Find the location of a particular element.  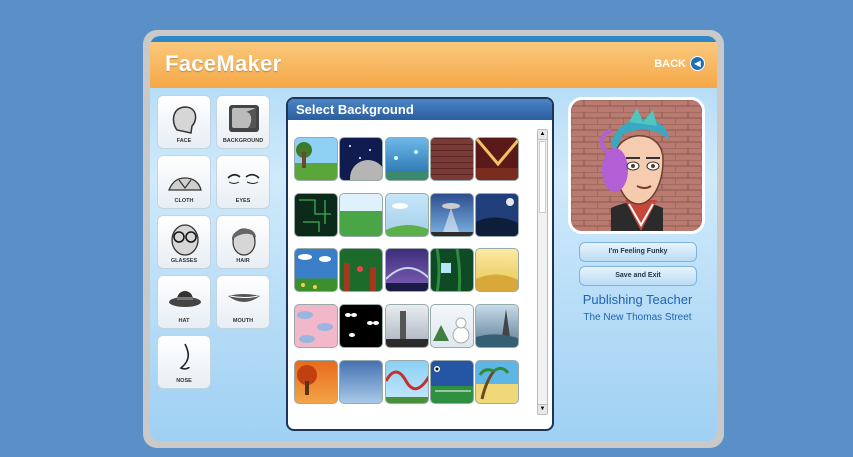

tool-label: BACKGROUND is located at coordinates (243, 141).